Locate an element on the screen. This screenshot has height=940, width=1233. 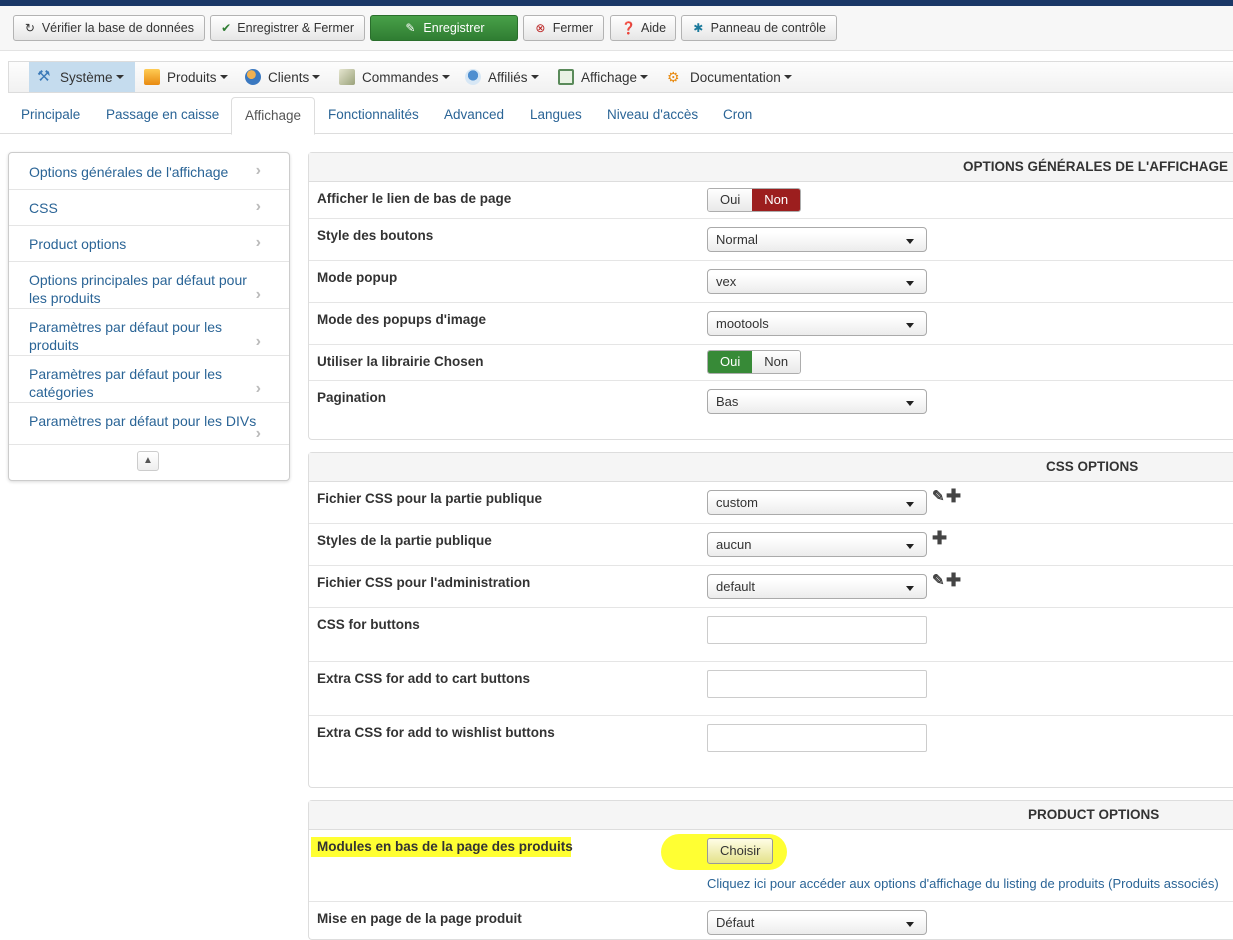
buttons-css-label: CSS for buttons is located at coordinates (368, 624).